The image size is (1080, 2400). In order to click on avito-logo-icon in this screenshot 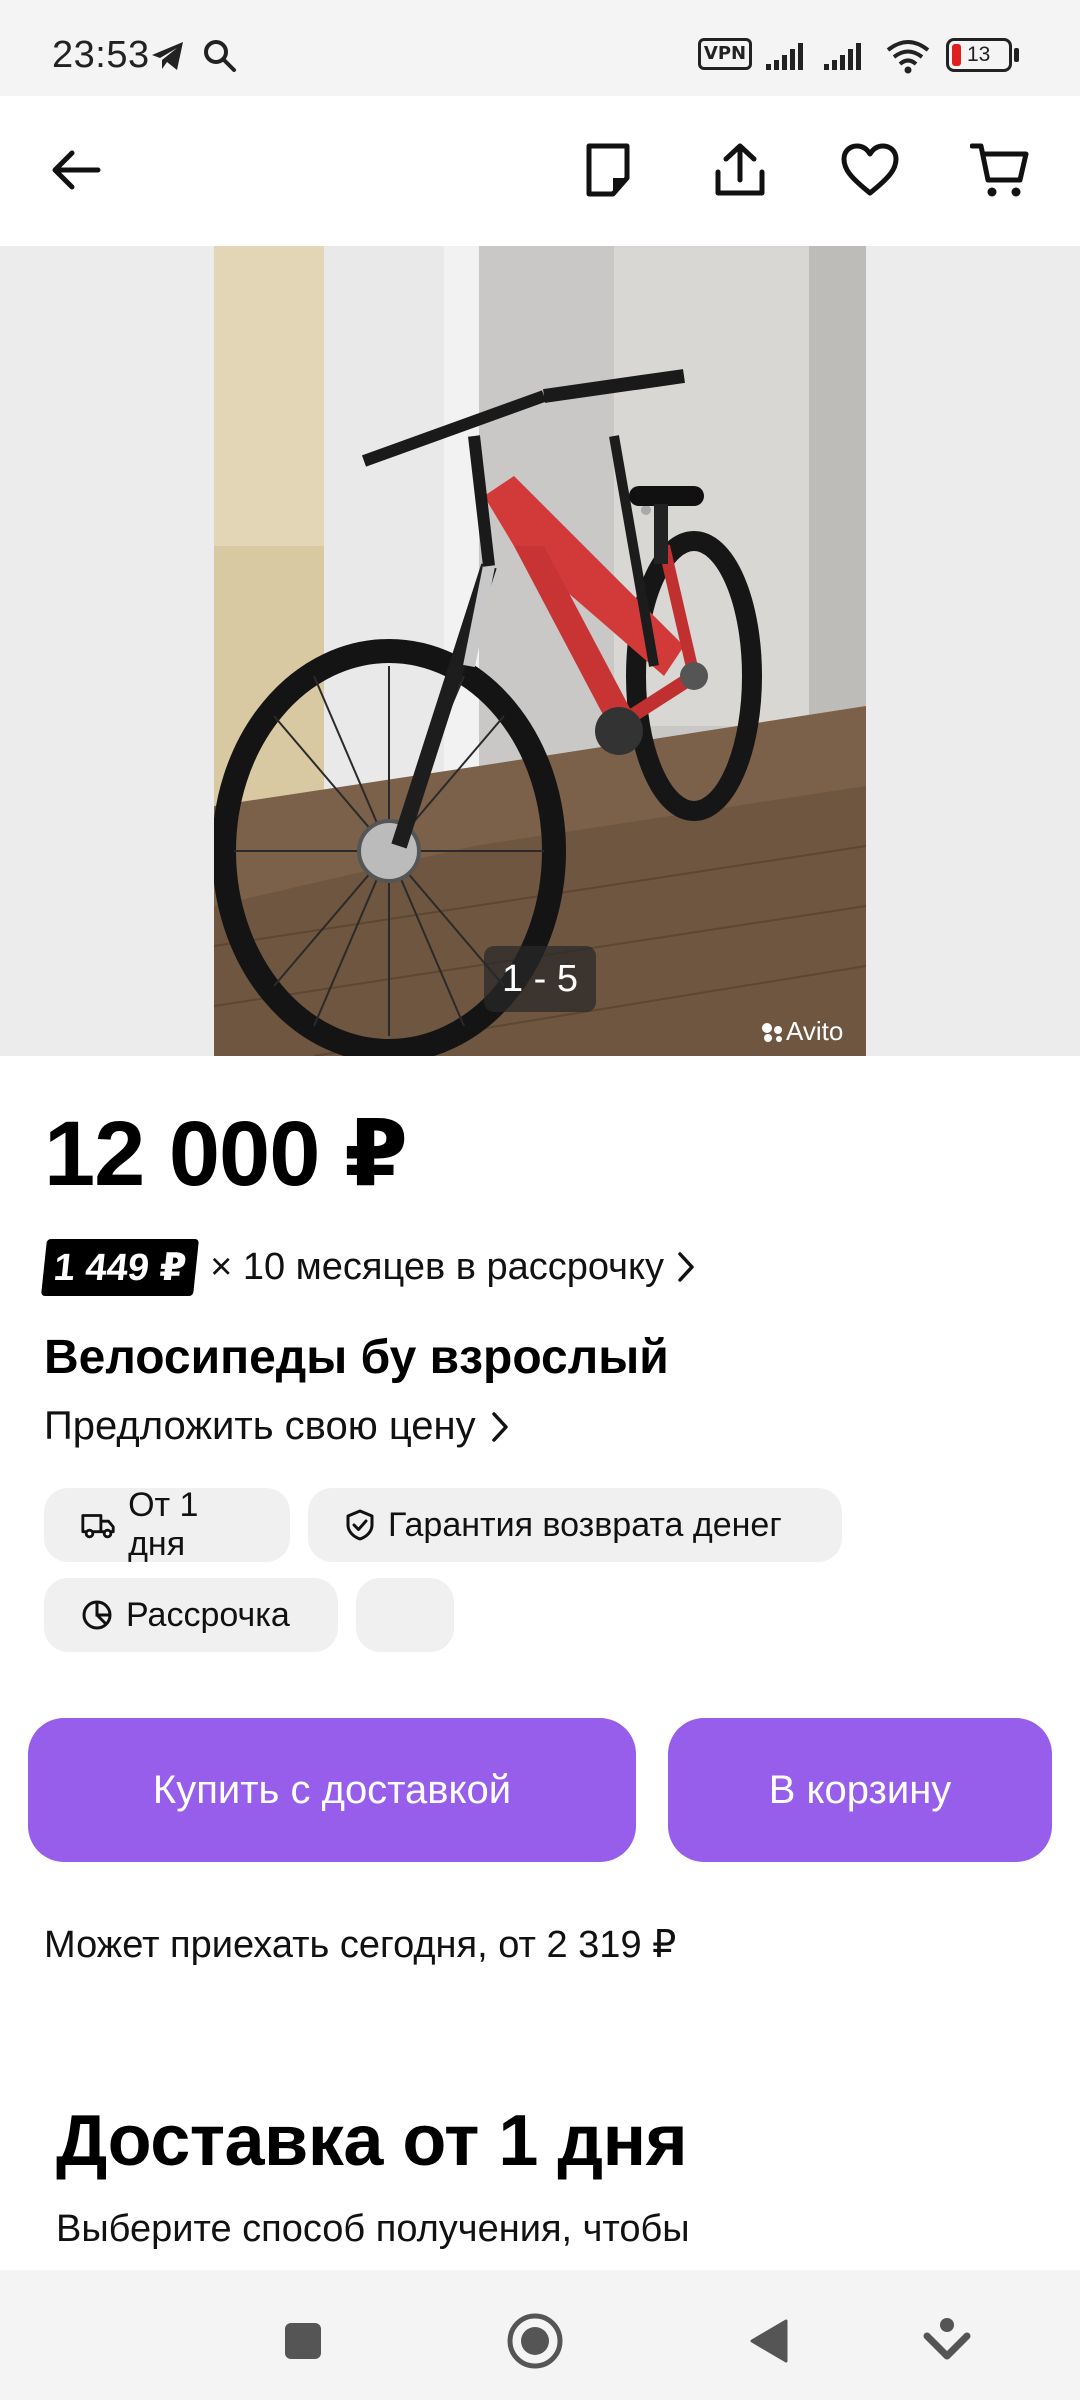, I will do `click(772, 1032)`.